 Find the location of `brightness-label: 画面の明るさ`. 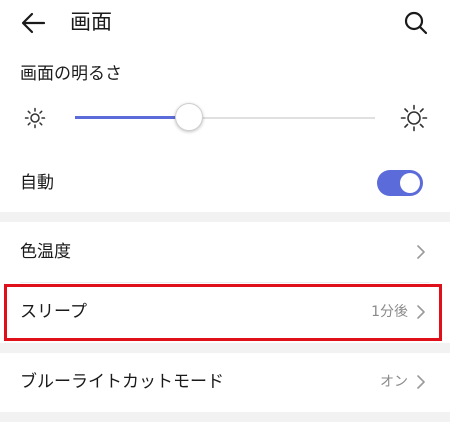

brightness-label: 画面の明るさ is located at coordinates (71, 74).